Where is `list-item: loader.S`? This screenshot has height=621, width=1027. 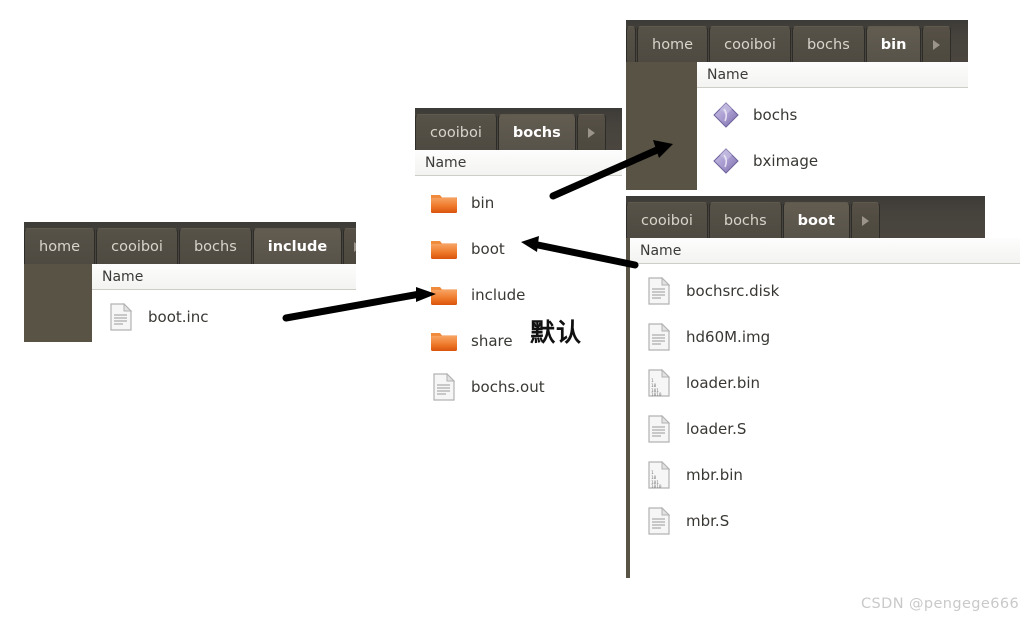
list-item: loader.S is located at coordinates (825, 429).